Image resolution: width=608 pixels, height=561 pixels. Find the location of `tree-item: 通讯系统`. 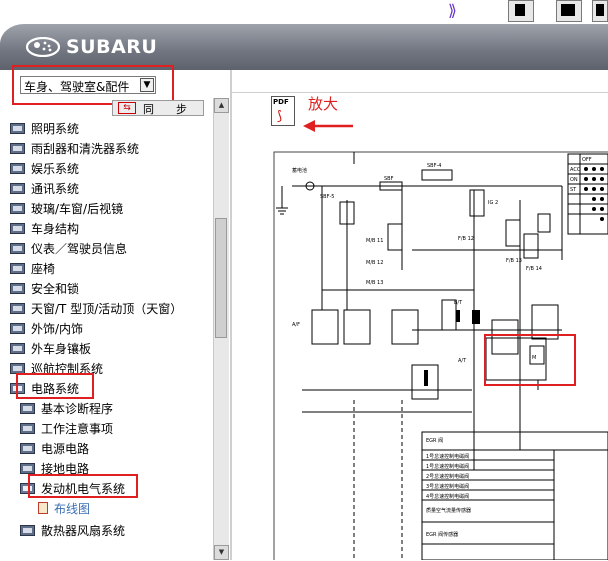

tree-item: 通讯系统 is located at coordinates (44, 188).